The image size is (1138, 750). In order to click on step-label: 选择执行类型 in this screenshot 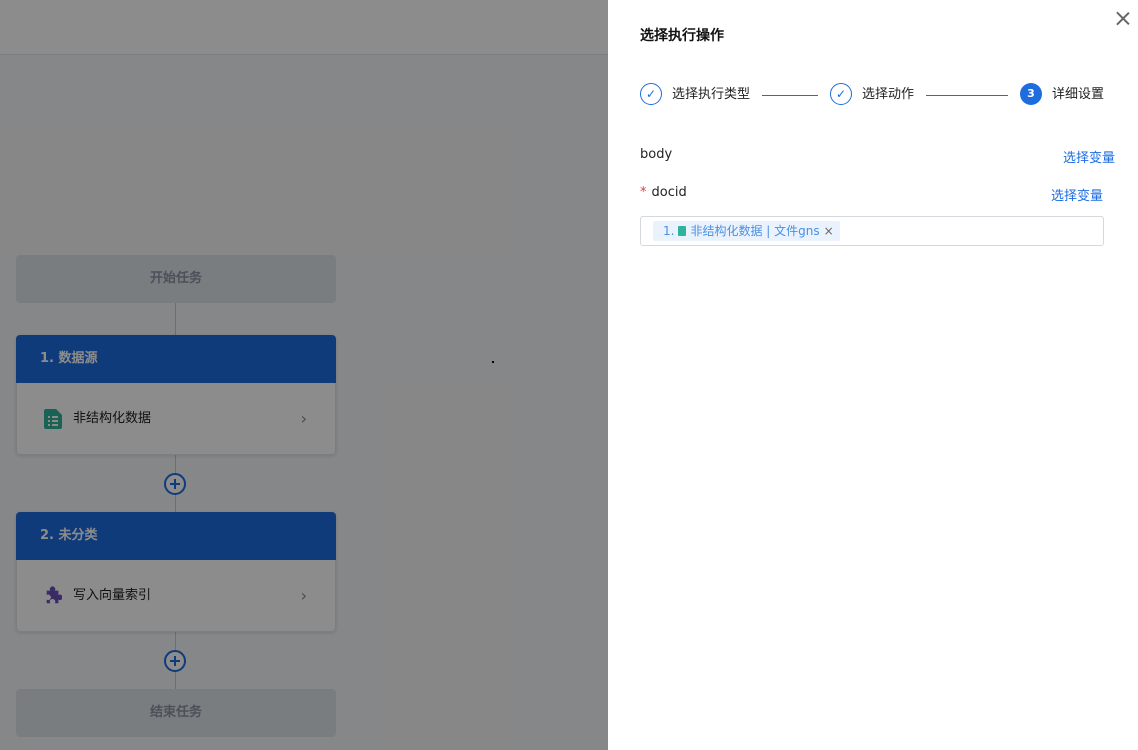, I will do `click(711, 94)`.